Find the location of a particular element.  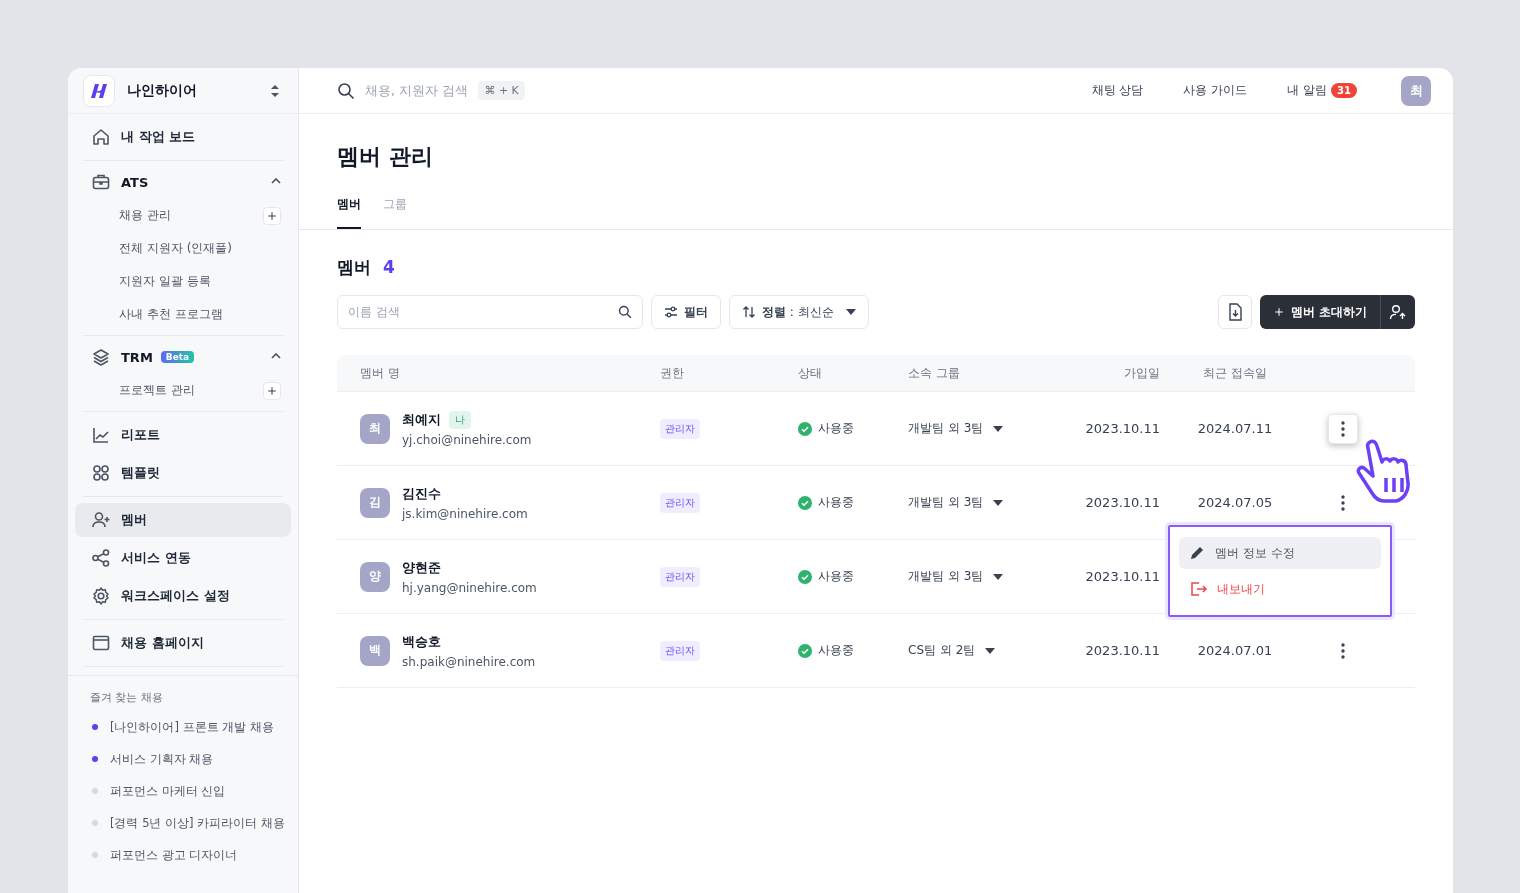

favorite-item: 퍼포먼스 광고 디자이너 is located at coordinates (174, 855).